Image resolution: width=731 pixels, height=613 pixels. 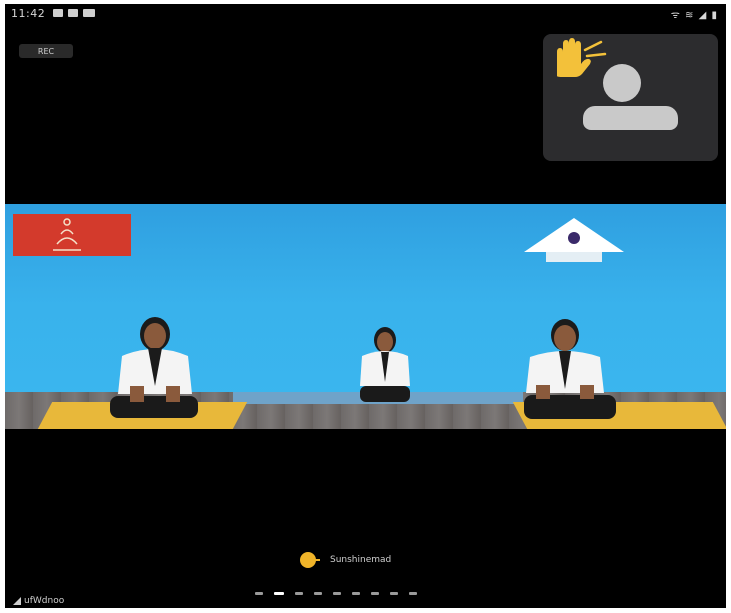 I want to click on person-avatar-body, so click(x=630, y=118).